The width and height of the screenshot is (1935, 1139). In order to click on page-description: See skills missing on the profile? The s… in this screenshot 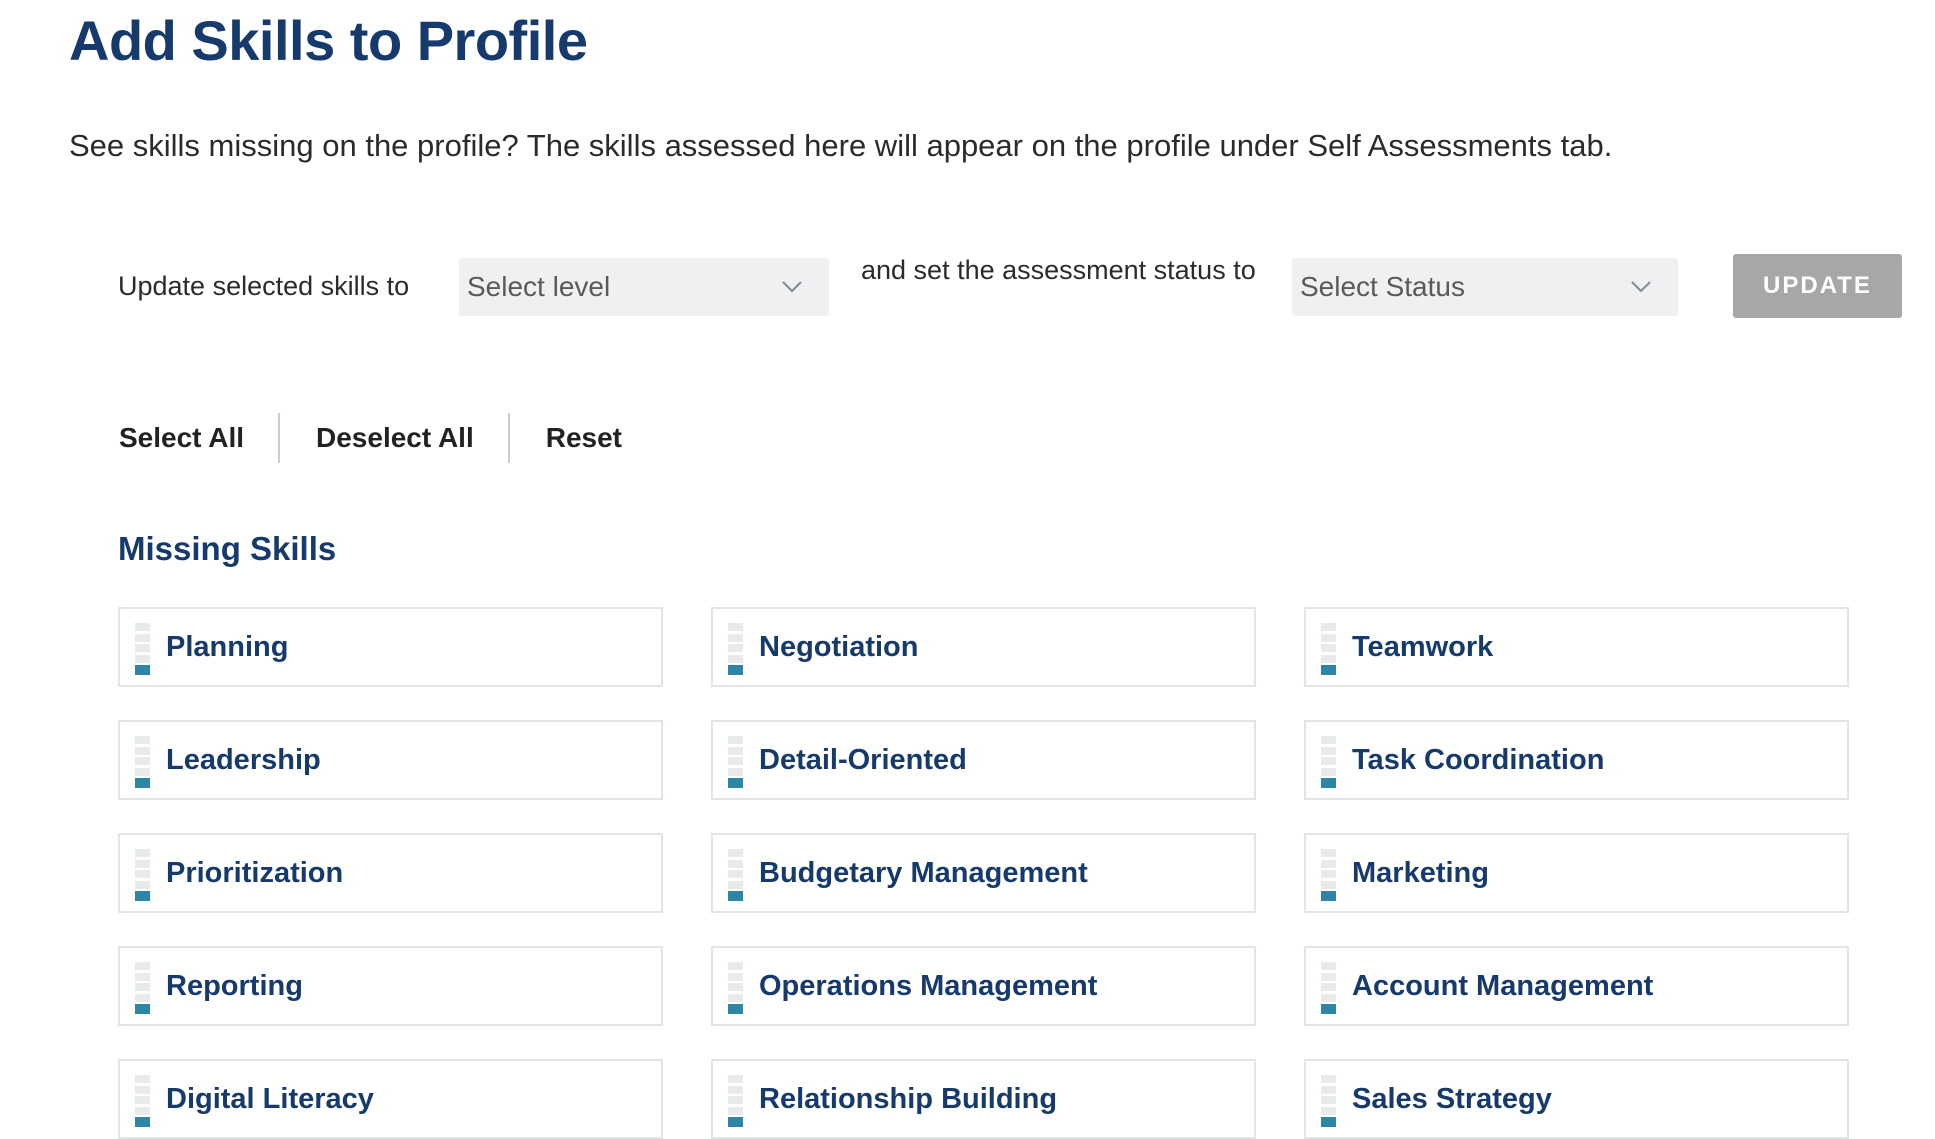, I will do `click(841, 145)`.